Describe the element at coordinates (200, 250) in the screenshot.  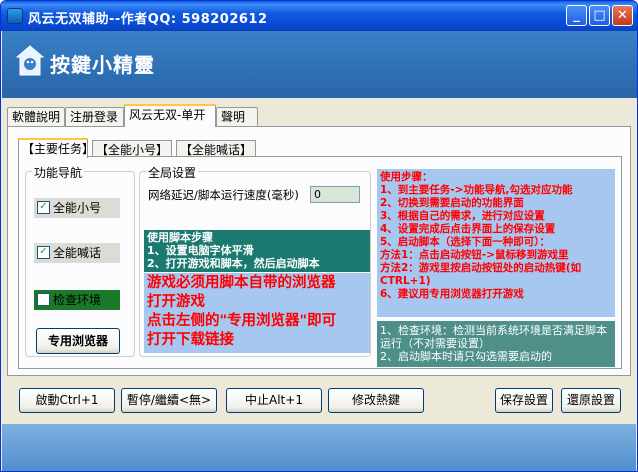
I see `script-step: 1、设置电脑字体平滑` at that location.